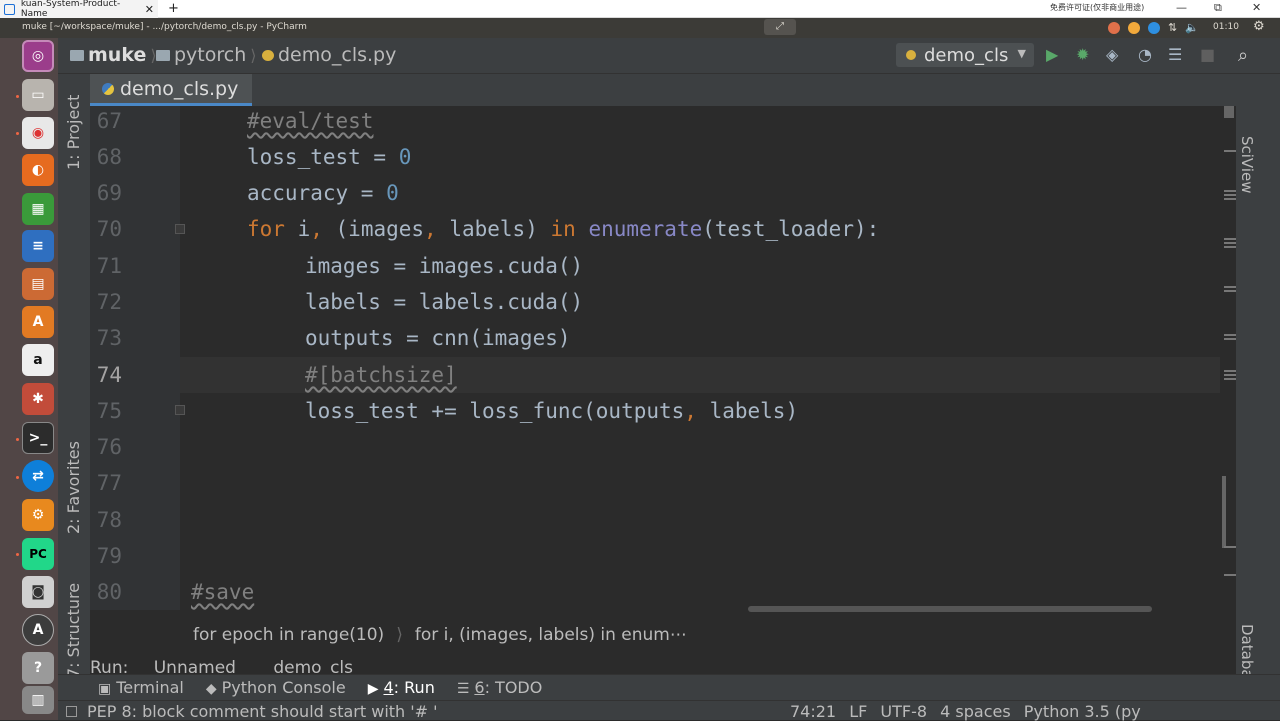  I want to click on teamviewer-tray-icon, so click(1154, 27).